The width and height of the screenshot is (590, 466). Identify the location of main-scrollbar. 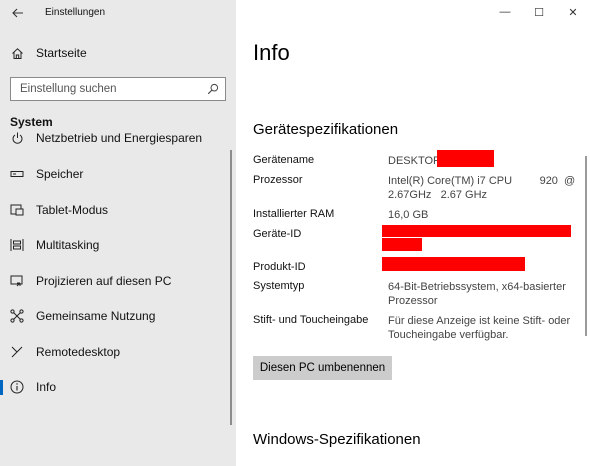
(586, 246).